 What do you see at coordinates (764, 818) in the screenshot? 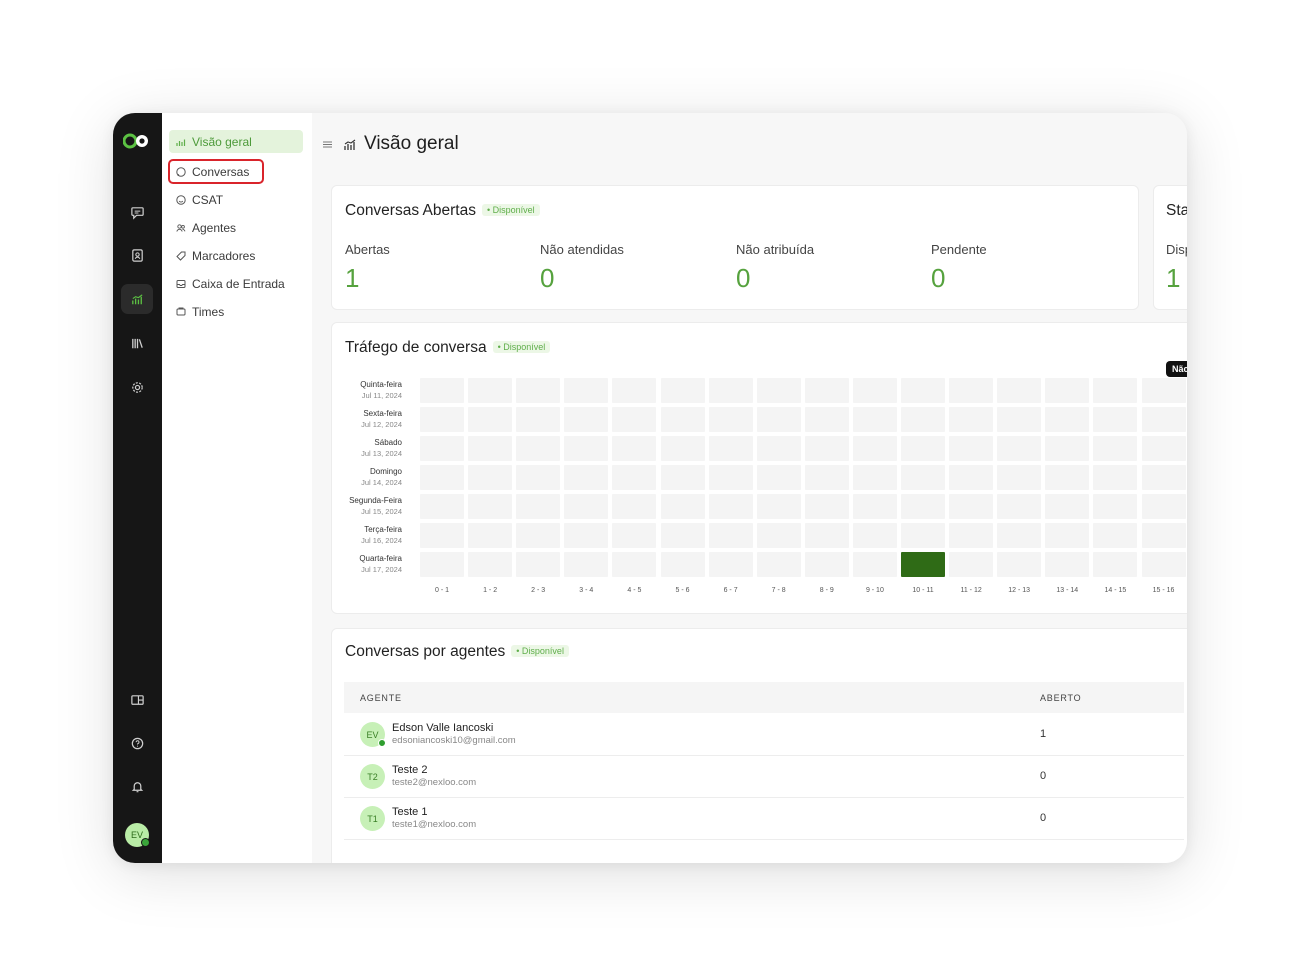
I see `table-row: T1 Teste 1 teste1@nexloo.com 0` at bounding box center [764, 818].